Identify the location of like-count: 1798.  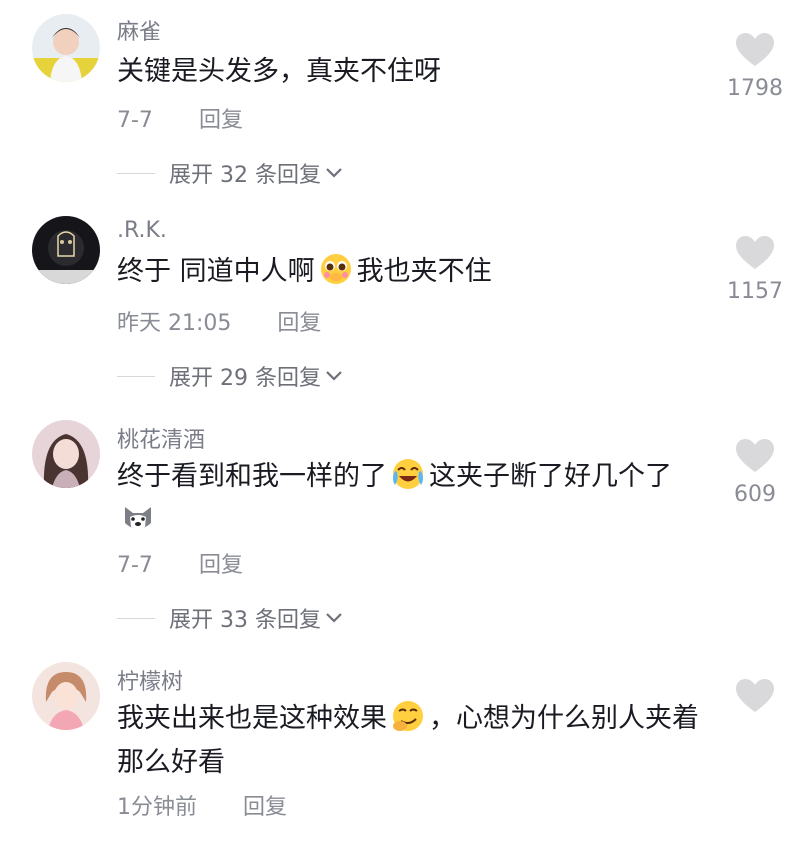
(755, 88).